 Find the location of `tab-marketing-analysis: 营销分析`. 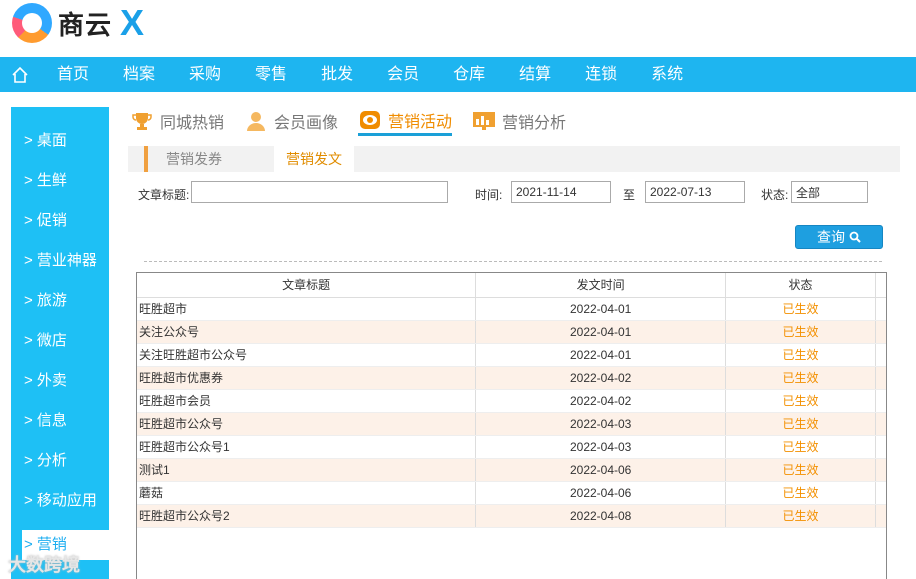

tab-marketing-analysis: 营销分析 is located at coordinates (519, 121).